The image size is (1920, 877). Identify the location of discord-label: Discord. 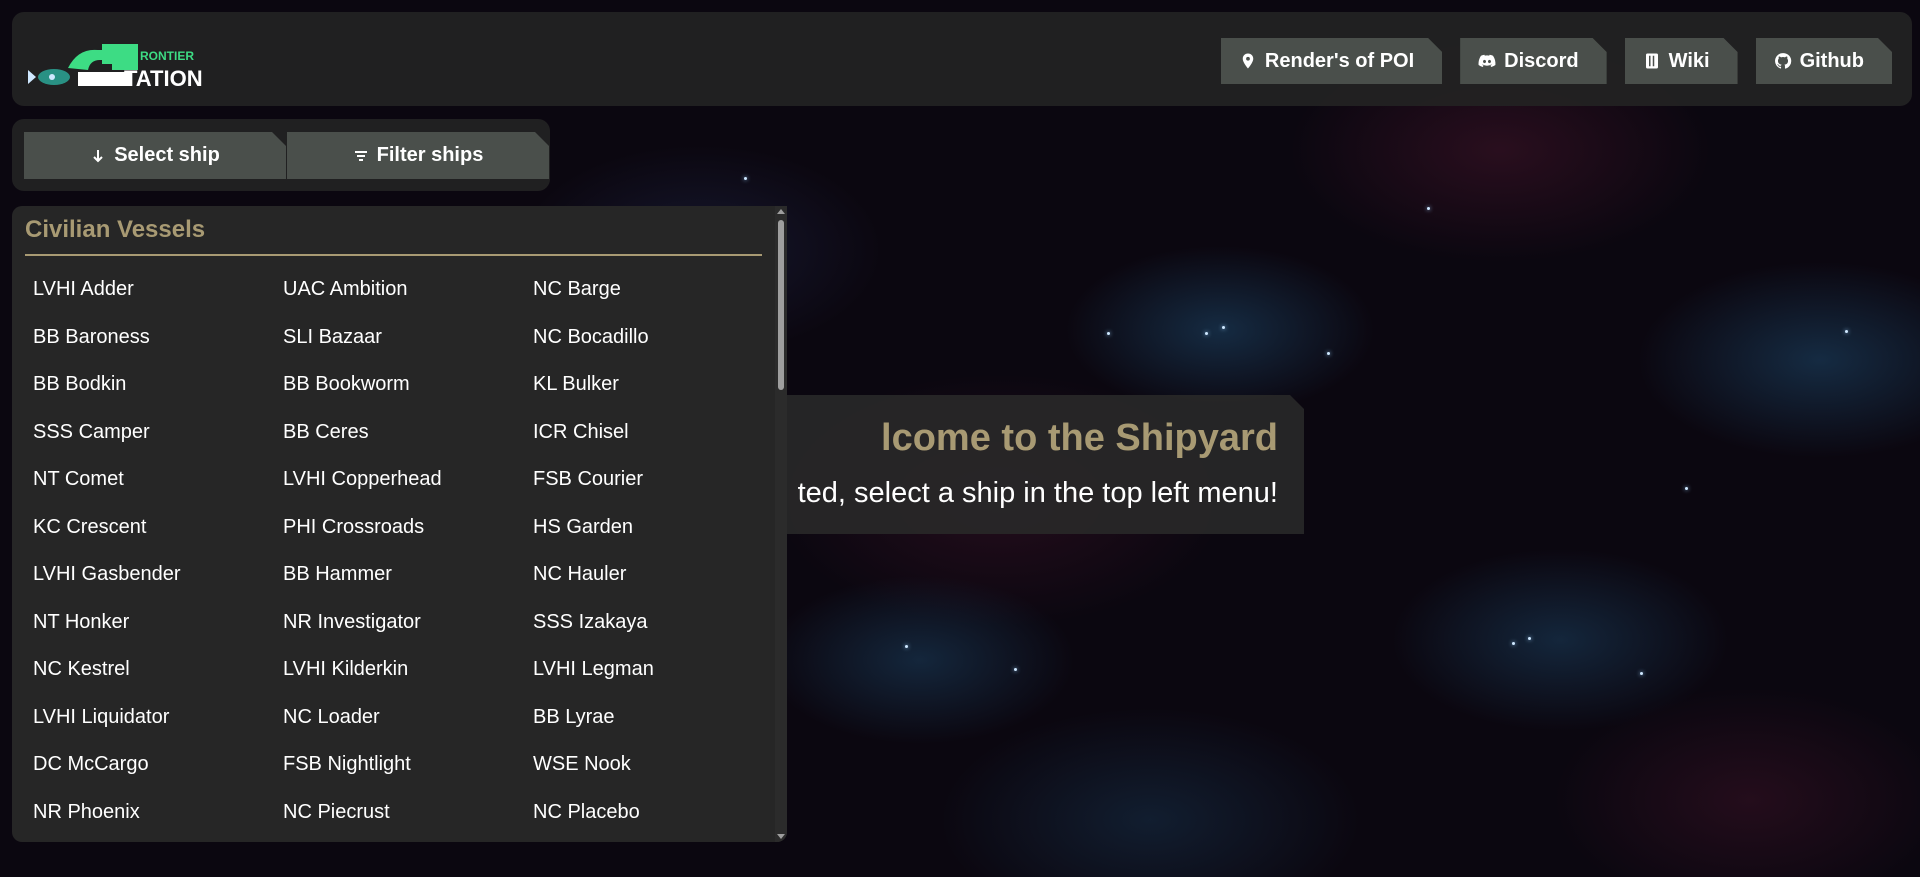
(1541, 60).